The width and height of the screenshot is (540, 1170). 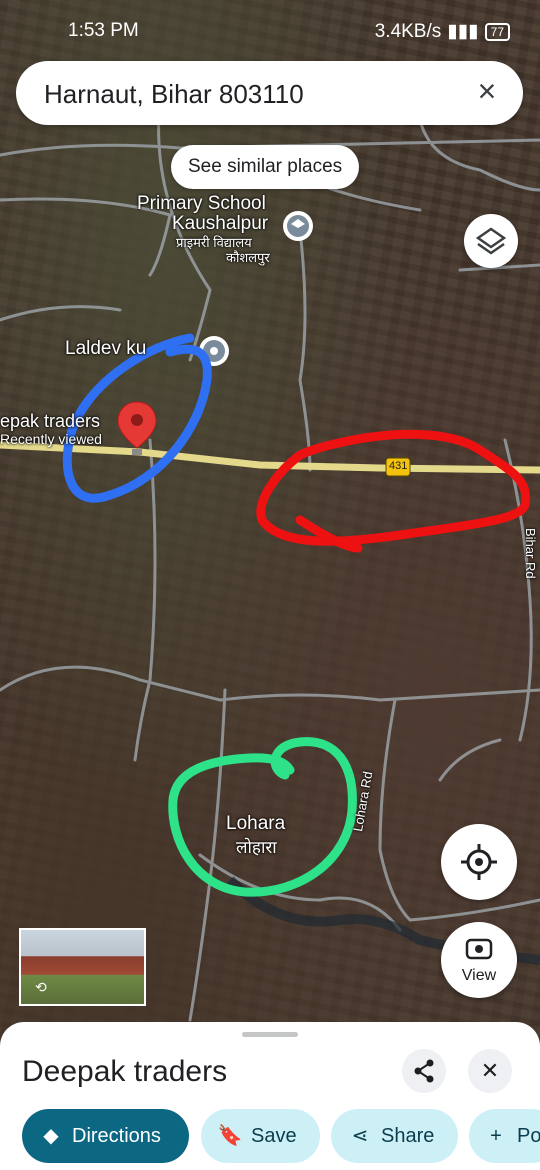 I want to click on share-icon, so click(x=424, y=1071).